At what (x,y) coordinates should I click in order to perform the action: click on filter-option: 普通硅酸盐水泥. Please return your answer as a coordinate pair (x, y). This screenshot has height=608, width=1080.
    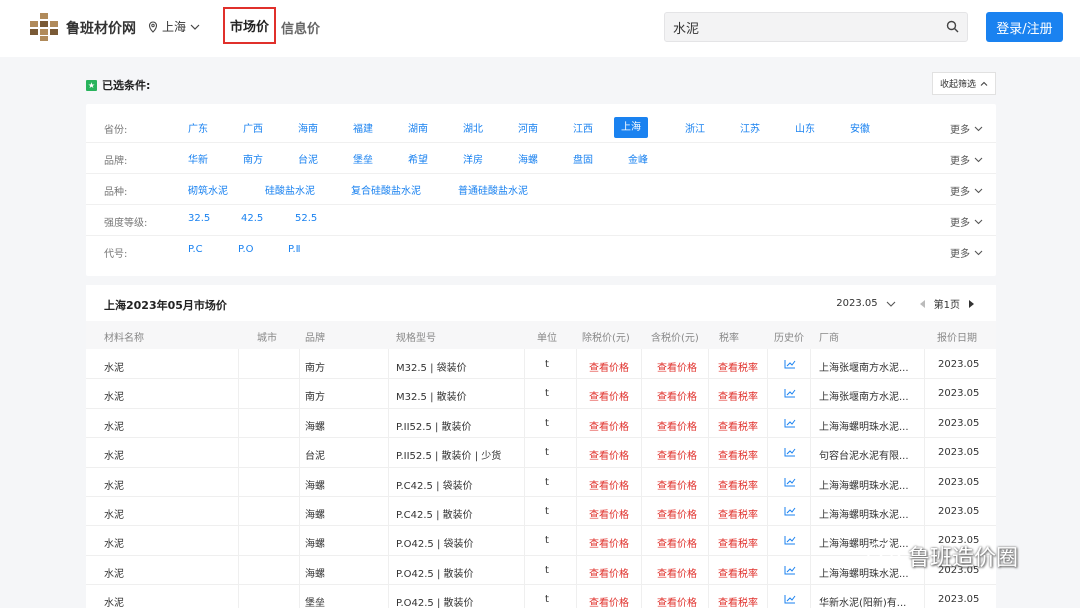
    Looking at the image, I should click on (493, 189).